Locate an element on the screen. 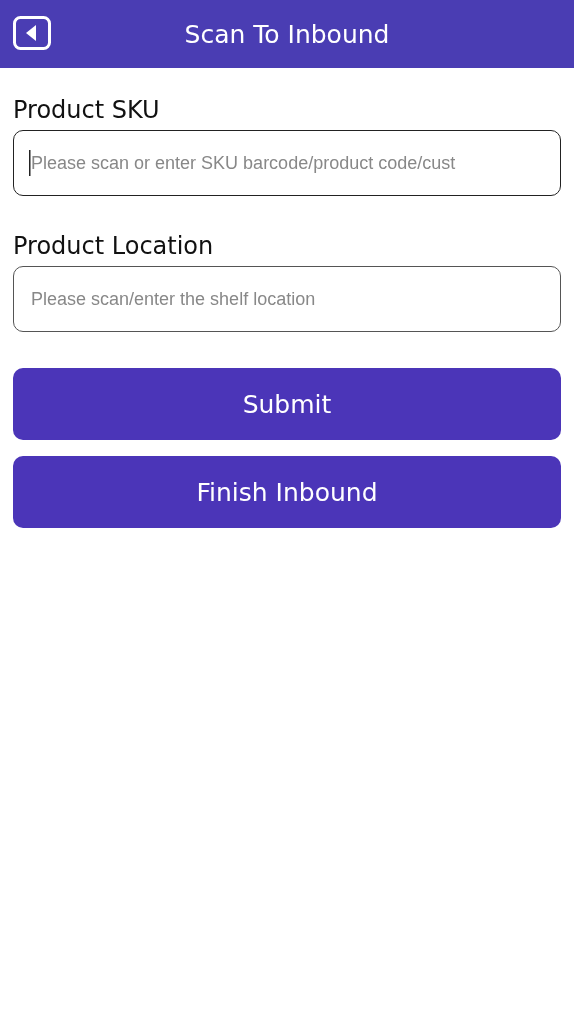 The height and width of the screenshot is (1024, 574). page-title: Scan To Inbound is located at coordinates (287, 34).